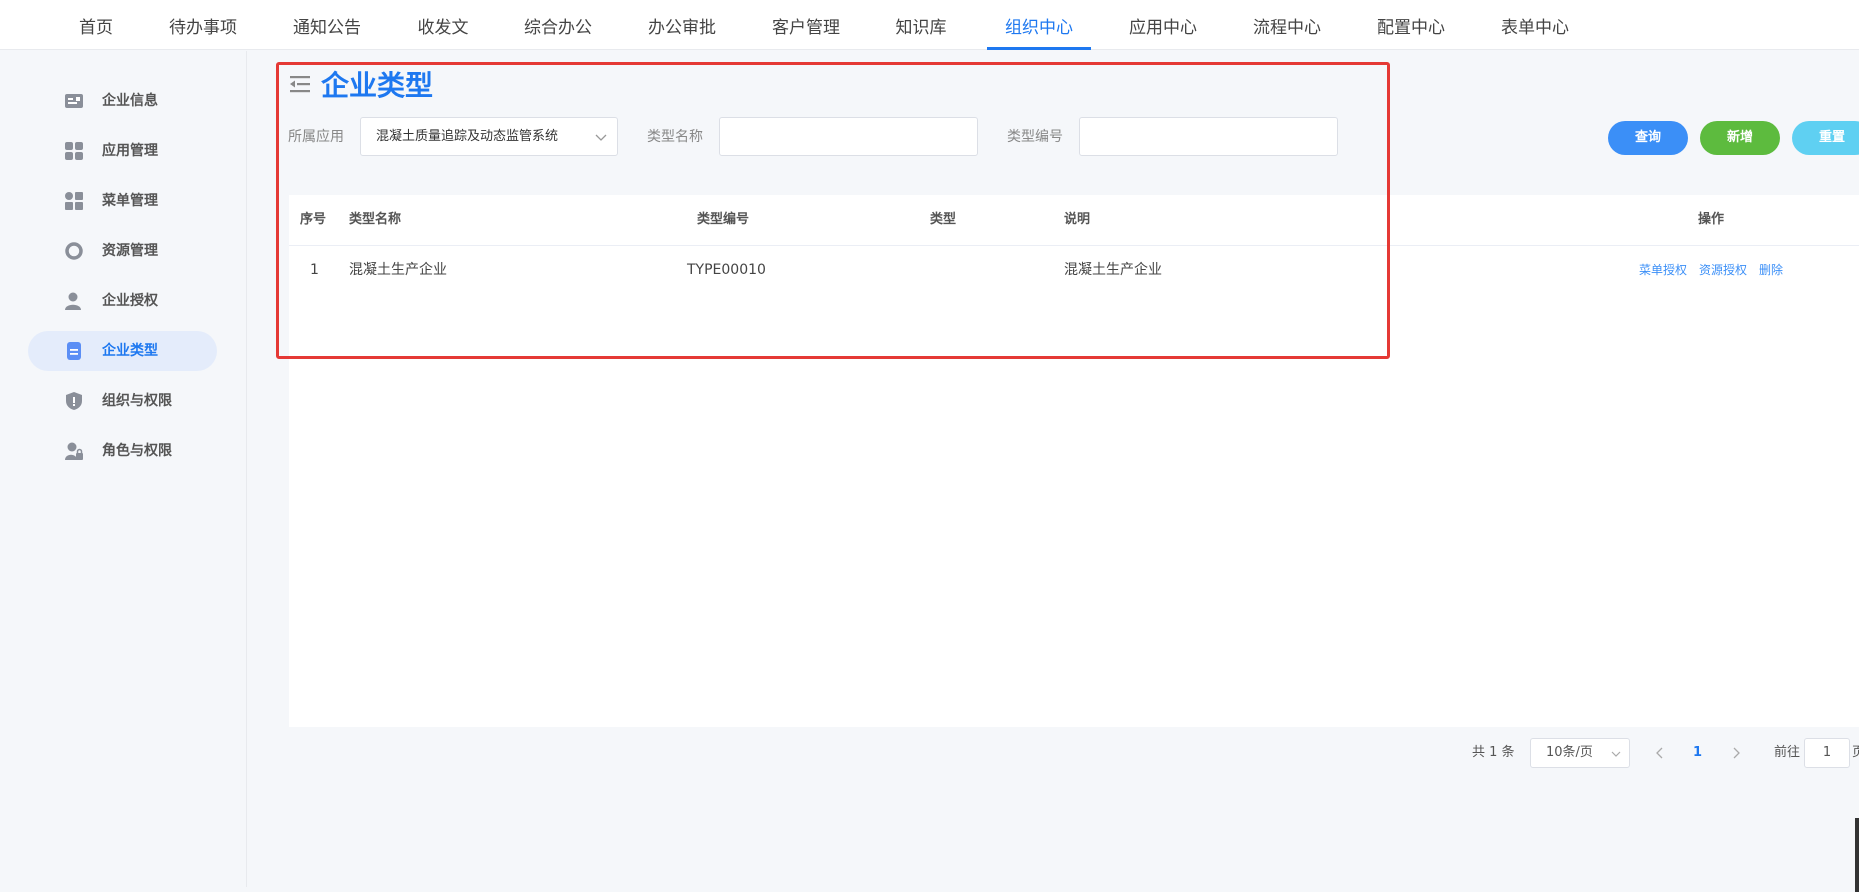 The width and height of the screenshot is (1859, 892). What do you see at coordinates (1663, 270) in the screenshot?
I see `menu-auth-link: 菜单授权` at bounding box center [1663, 270].